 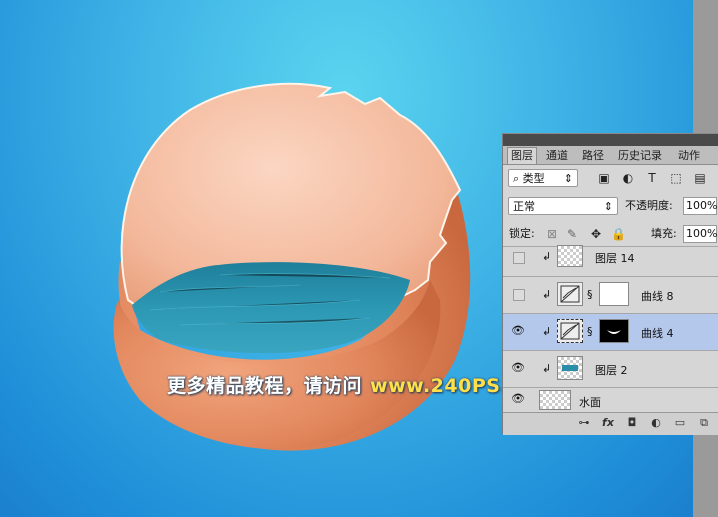 What do you see at coordinates (522, 155) in the screenshot?
I see `tab-layers: 图层` at bounding box center [522, 155].